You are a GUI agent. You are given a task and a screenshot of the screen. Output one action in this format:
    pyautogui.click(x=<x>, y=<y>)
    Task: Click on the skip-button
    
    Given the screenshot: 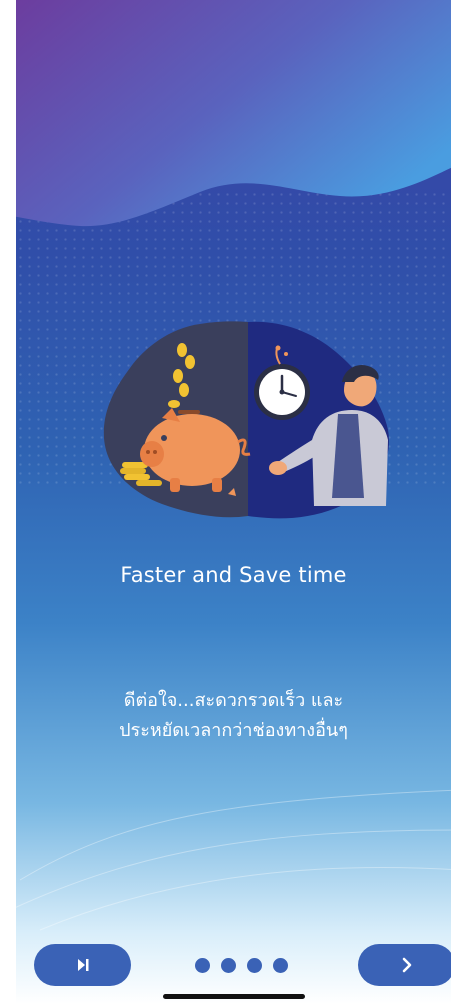 What is the action you would take?
    pyautogui.click(x=82, y=965)
    